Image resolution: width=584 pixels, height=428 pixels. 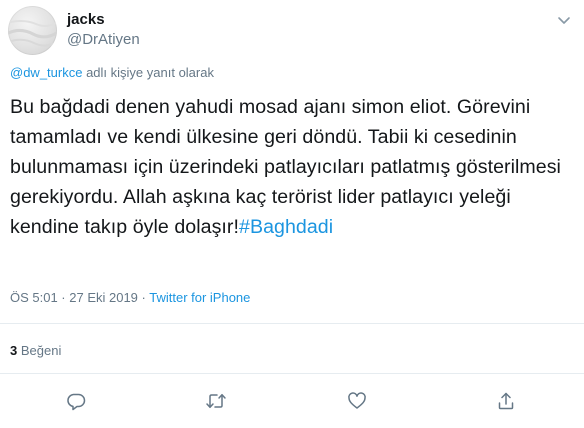 I want to click on timestamp: ÖS 5:01 · 27 Eki 2019 ·, so click(x=79, y=297).